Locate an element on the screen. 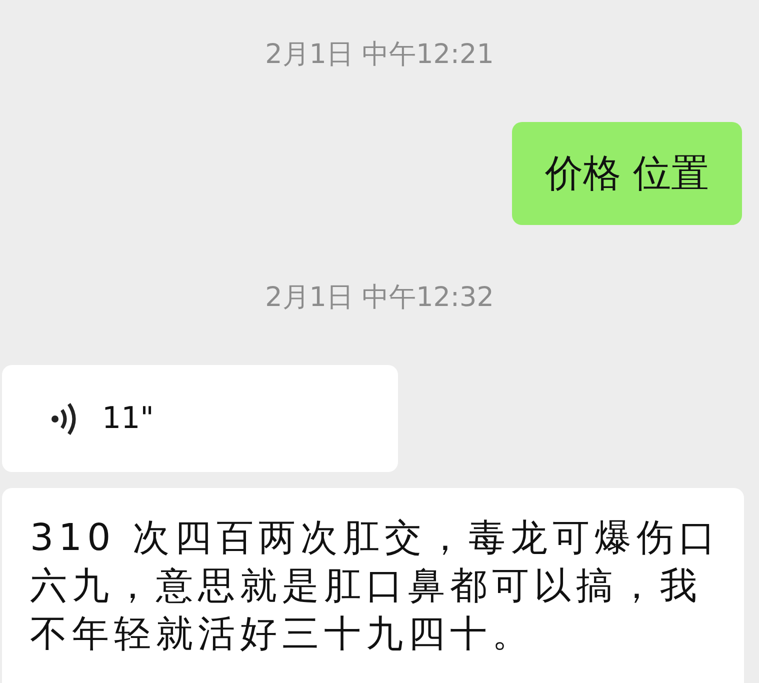 This screenshot has width=759, height=683. voice-message: 11" is located at coordinates (200, 418).